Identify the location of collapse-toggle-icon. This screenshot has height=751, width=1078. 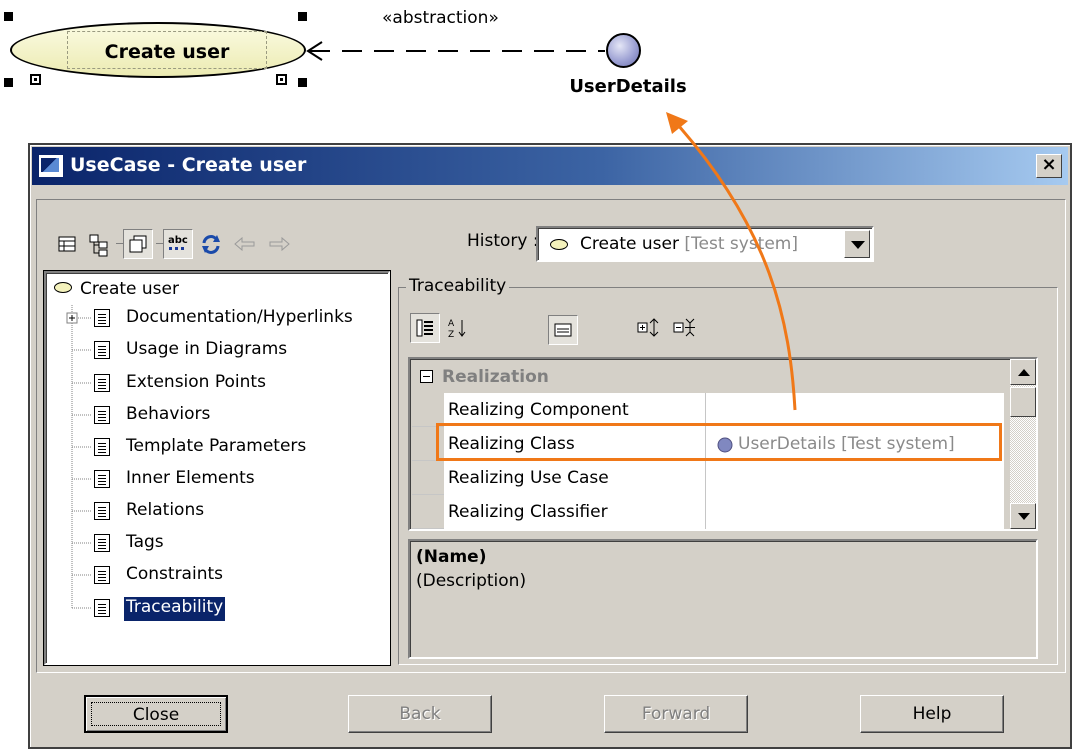
(426, 376).